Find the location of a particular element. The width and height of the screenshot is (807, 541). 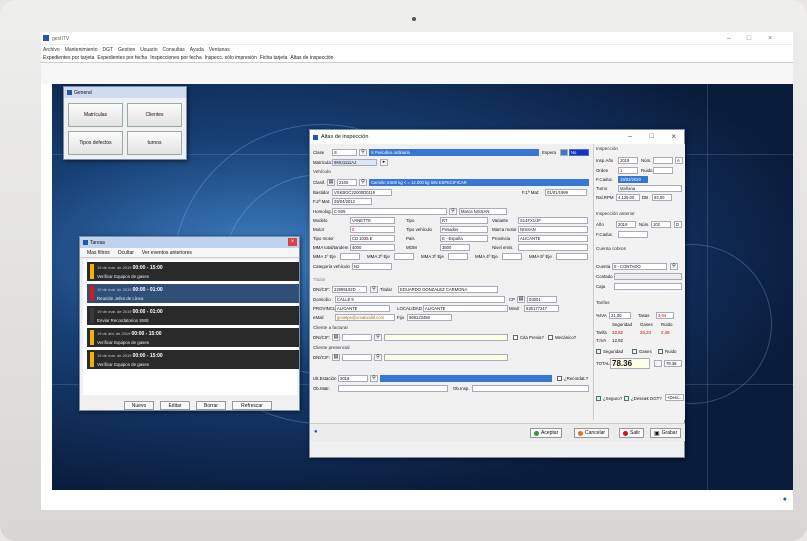

total-toggle is located at coordinates (658, 363).